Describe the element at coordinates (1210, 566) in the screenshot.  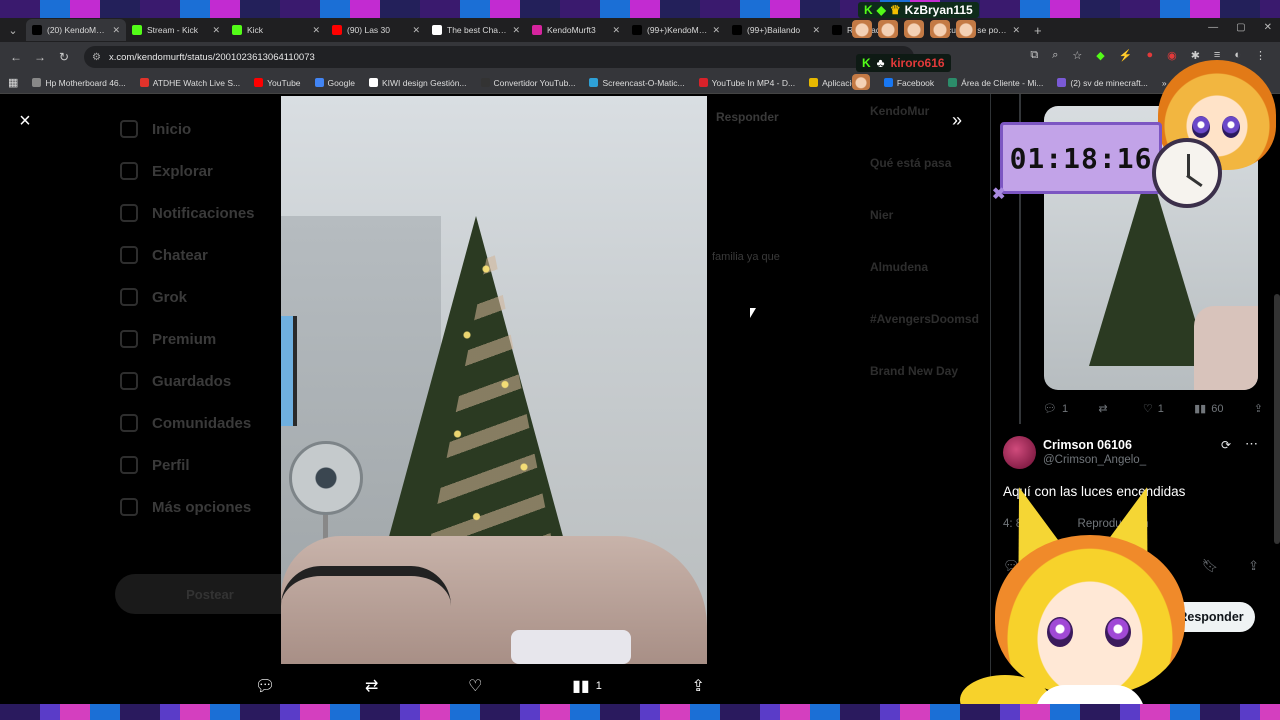
I see `bookmark-icon: 🔖︎` at that location.